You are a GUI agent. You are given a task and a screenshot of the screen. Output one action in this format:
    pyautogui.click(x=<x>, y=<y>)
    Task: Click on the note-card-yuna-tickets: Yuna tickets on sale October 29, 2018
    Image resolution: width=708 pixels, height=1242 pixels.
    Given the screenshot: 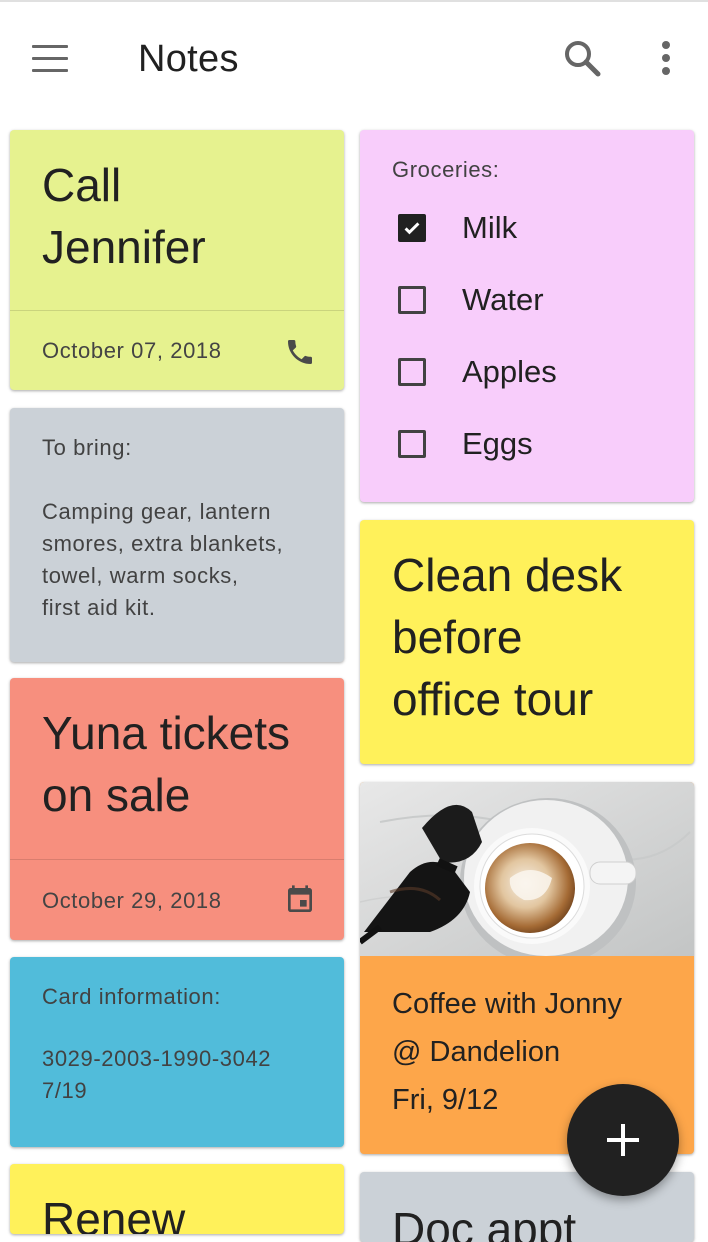 What is the action you would take?
    pyautogui.click(x=177, y=809)
    